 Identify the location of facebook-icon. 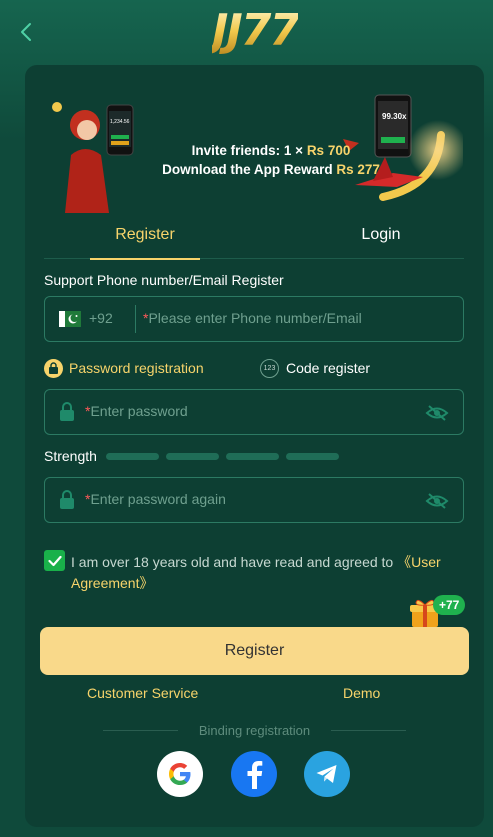
(255, 775).